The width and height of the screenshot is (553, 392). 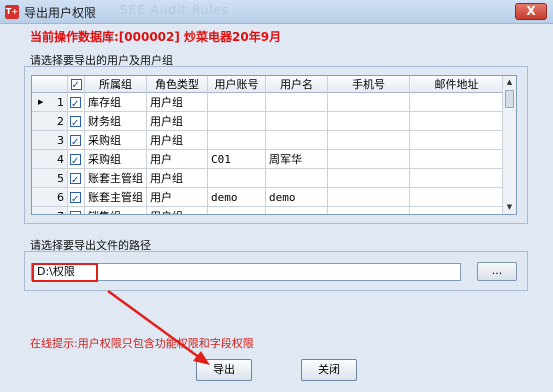 What do you see at coordinates (276, 12) in the screenshot?
I see `title-bar: T+ 导出用户权限 SEE Audit Rules X` at bounding box center [276, 12].